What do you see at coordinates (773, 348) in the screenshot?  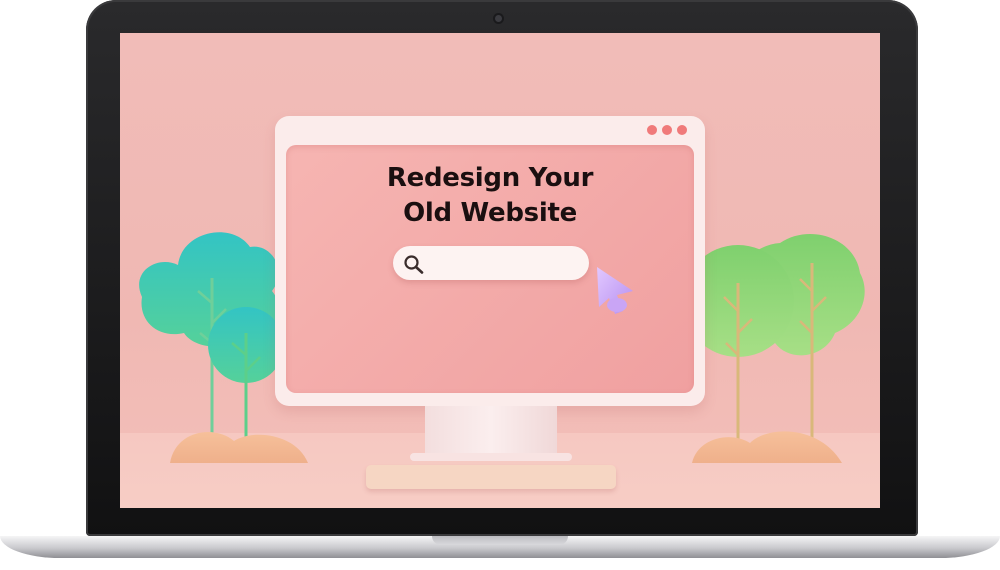 I see `right-tree-cluster` at bounding box center [773, 348].